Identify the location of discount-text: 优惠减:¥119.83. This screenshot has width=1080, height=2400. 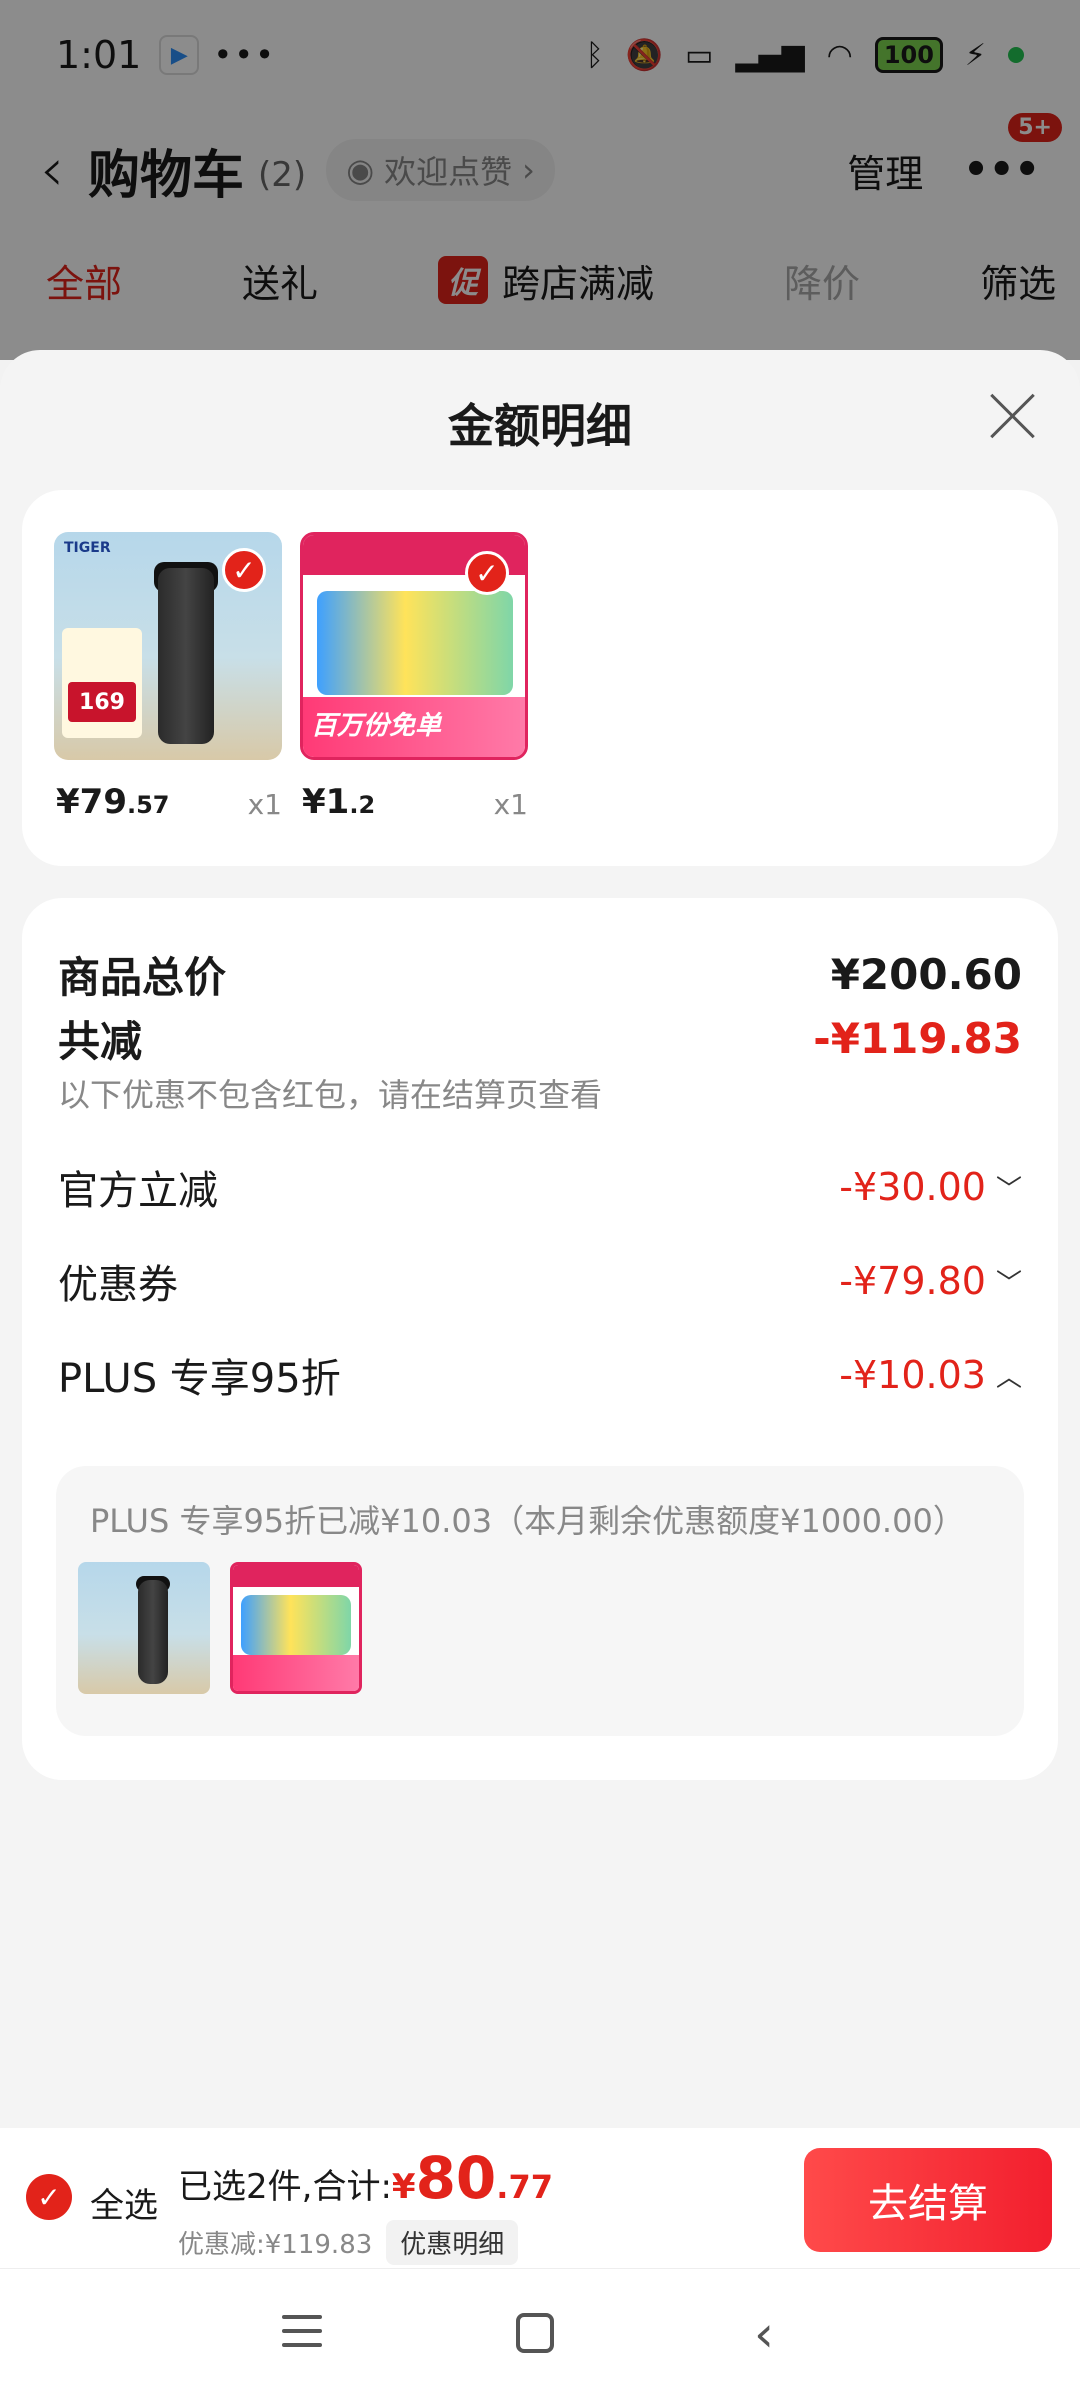
(275, 2245).